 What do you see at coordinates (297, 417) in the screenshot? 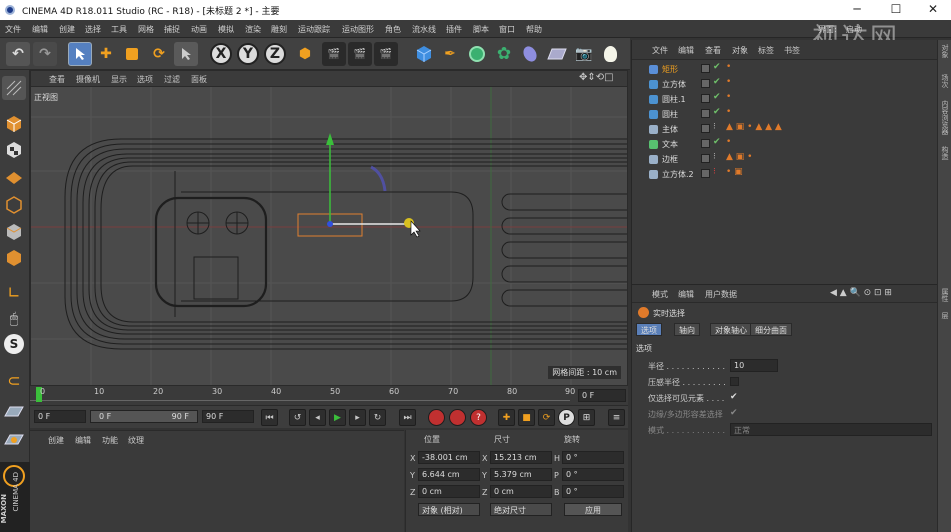
I see `prev-key-icon: ↺` at bounding box center [297, 417].